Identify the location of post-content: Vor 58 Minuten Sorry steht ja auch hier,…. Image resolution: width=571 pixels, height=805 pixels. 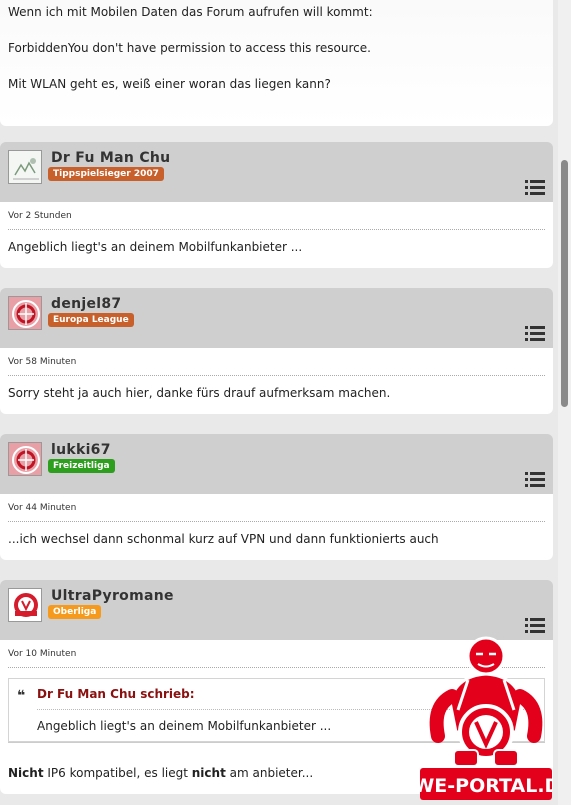
(276, 381).